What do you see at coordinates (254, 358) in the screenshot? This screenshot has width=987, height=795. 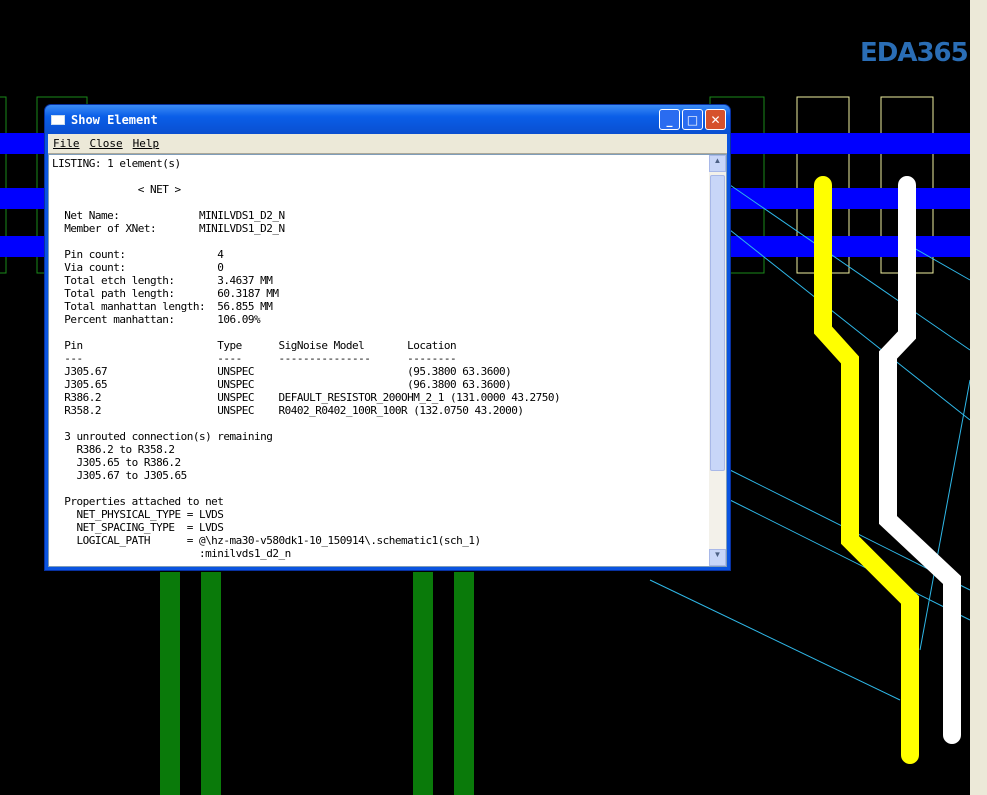 I see `listing-line: --- ---- --------------- --------` at bounding box center [254, 358].